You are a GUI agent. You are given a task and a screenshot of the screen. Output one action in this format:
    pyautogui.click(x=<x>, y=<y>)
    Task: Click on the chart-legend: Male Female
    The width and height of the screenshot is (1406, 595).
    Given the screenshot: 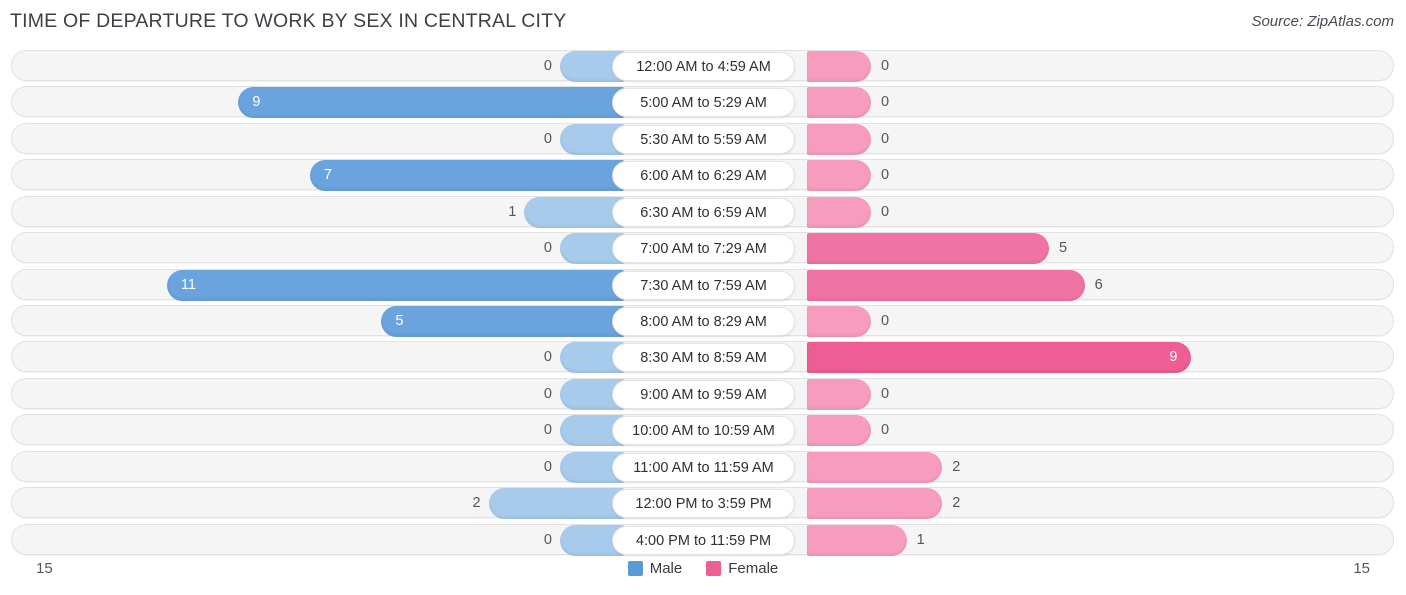 What is the action you would take?
    pyautogui.click(x=703, y=568)
    